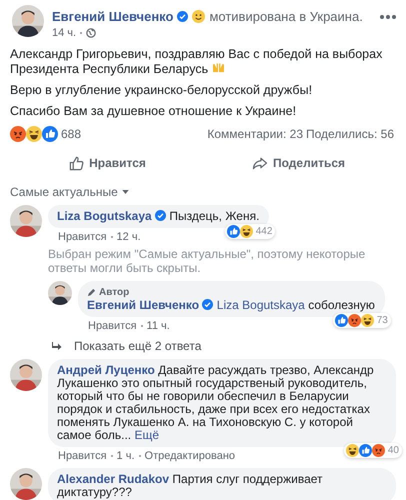 This screenshot has height=500, width=406. Describe the element at coordinates (373, 450) in the screenshot. I see `reactions-pill: 40` at that location.